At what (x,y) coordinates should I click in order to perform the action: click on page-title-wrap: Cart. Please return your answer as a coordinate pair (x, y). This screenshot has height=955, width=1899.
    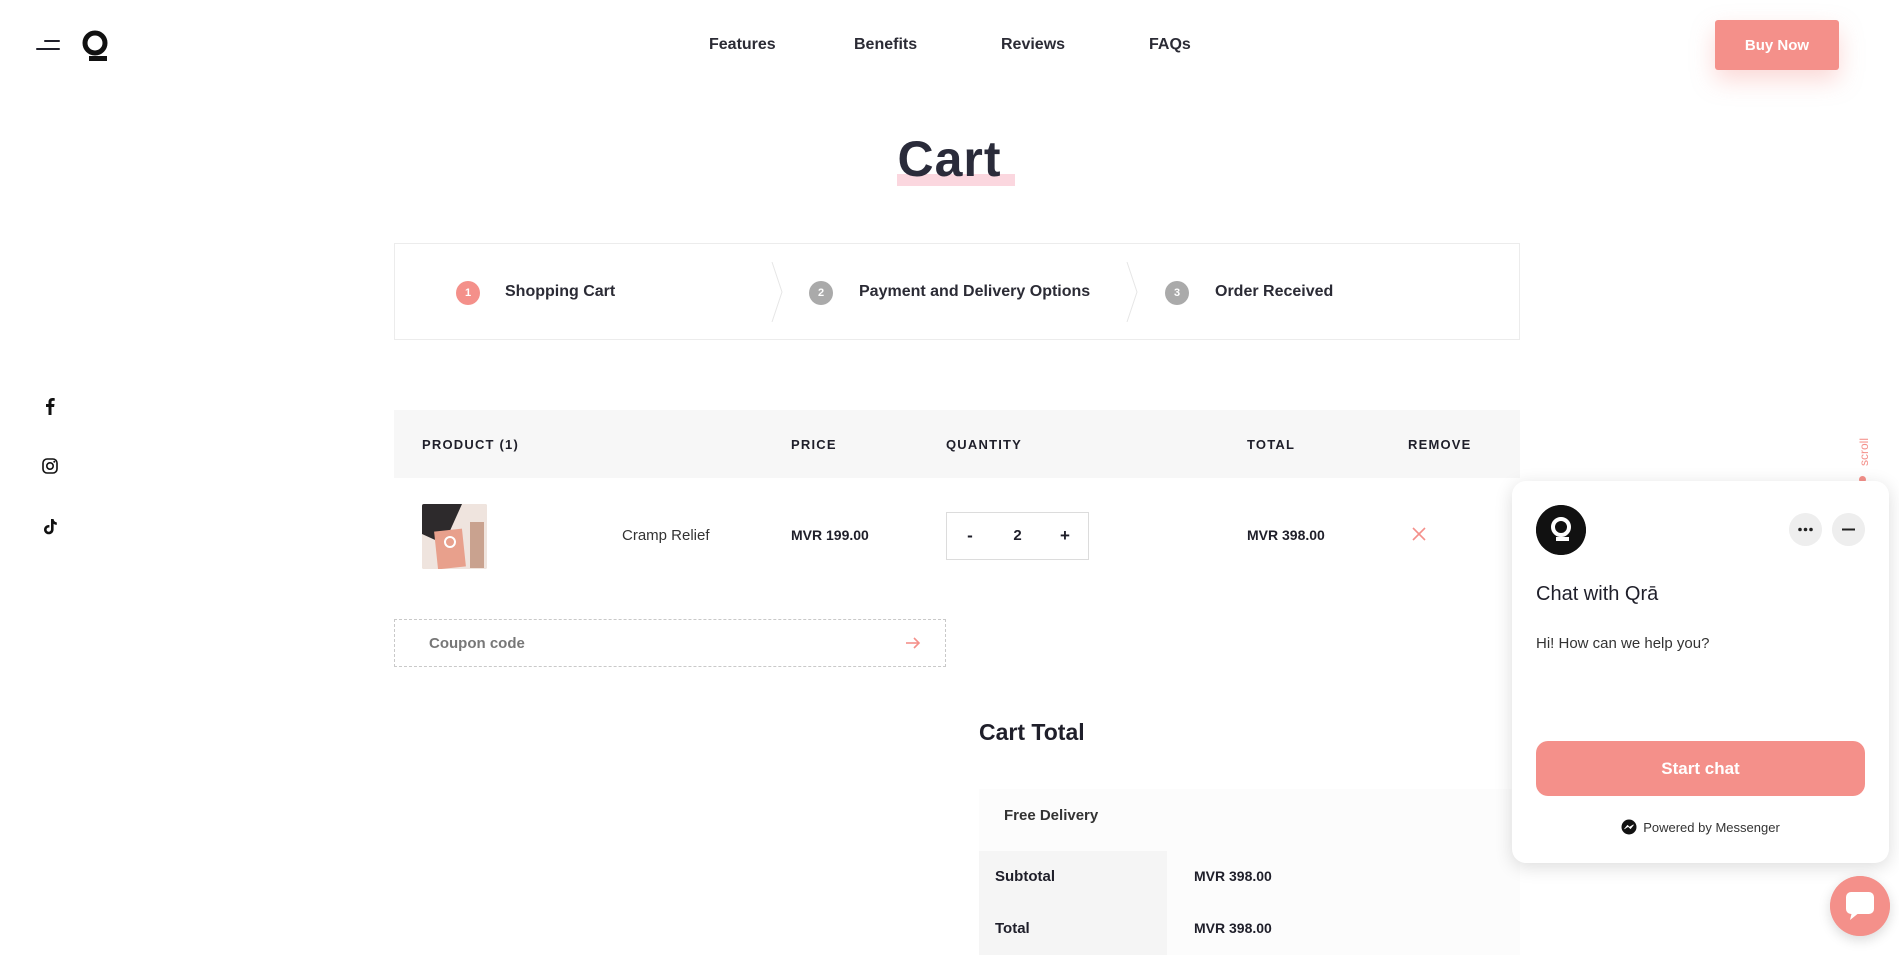
    Looking at the image, I should click on (949, 159).